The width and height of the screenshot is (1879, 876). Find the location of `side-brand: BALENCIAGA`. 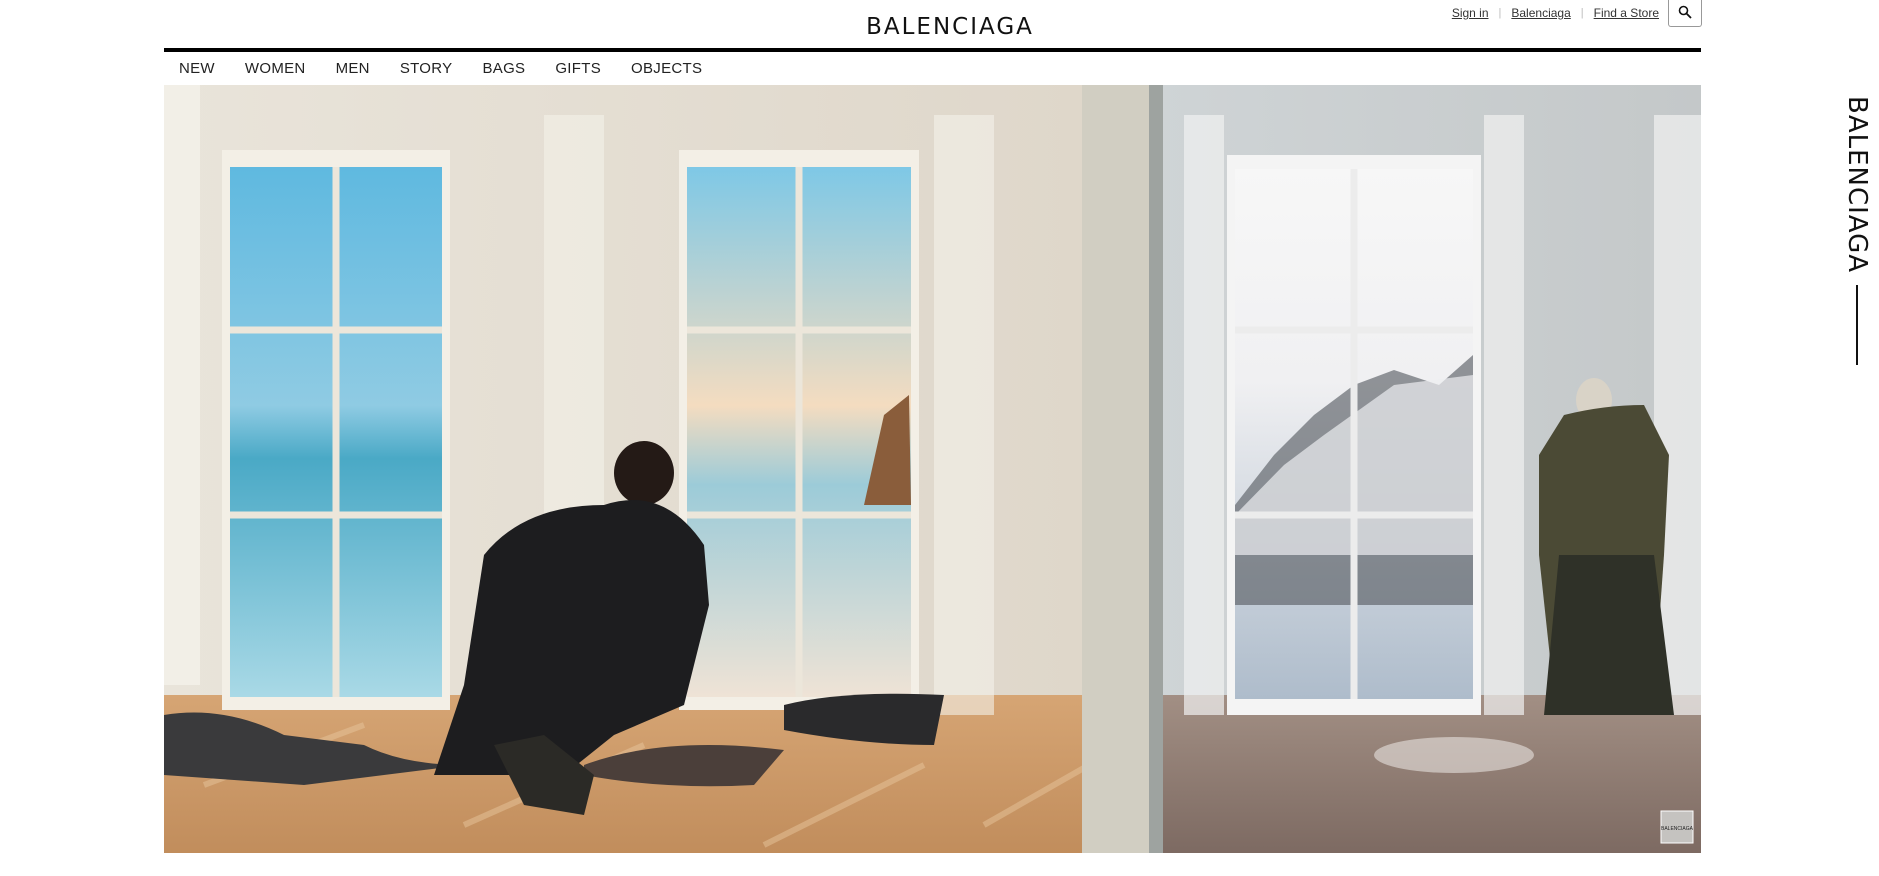

side-brand: BALENCIAGA is located at coordinates (1860, 231).